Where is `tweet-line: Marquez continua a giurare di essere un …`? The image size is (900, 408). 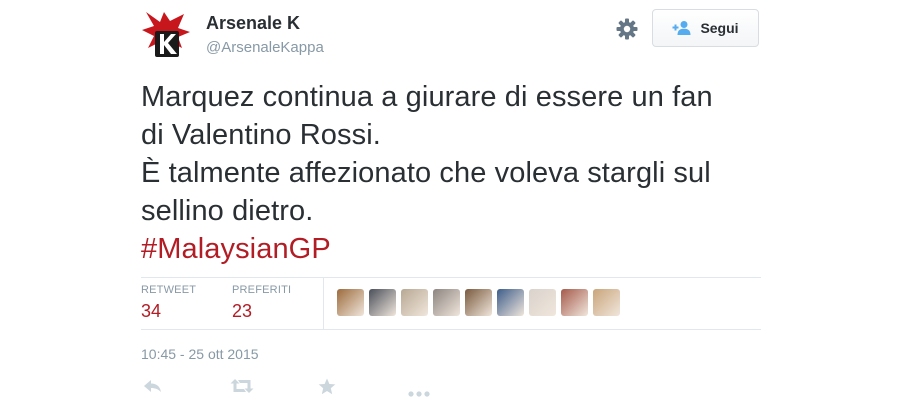
tweet-line: Marquez continua a giurare di essere un … is located at coordinates (427, 97).